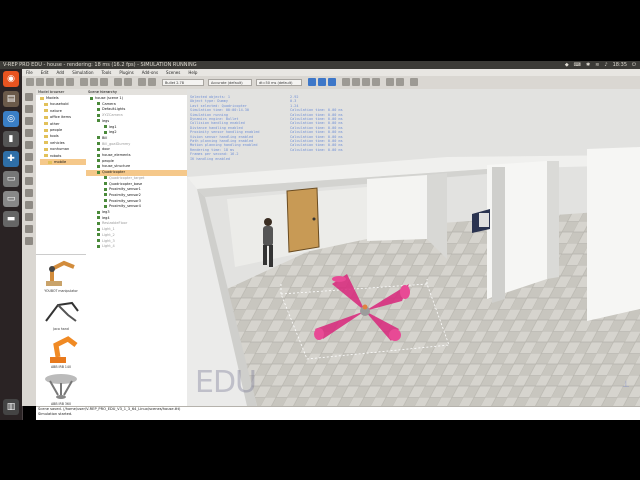 Image resolution: width=640 pixels, height=480 pixels. I want to click on calculation-modules-icon, so click(29, 121).